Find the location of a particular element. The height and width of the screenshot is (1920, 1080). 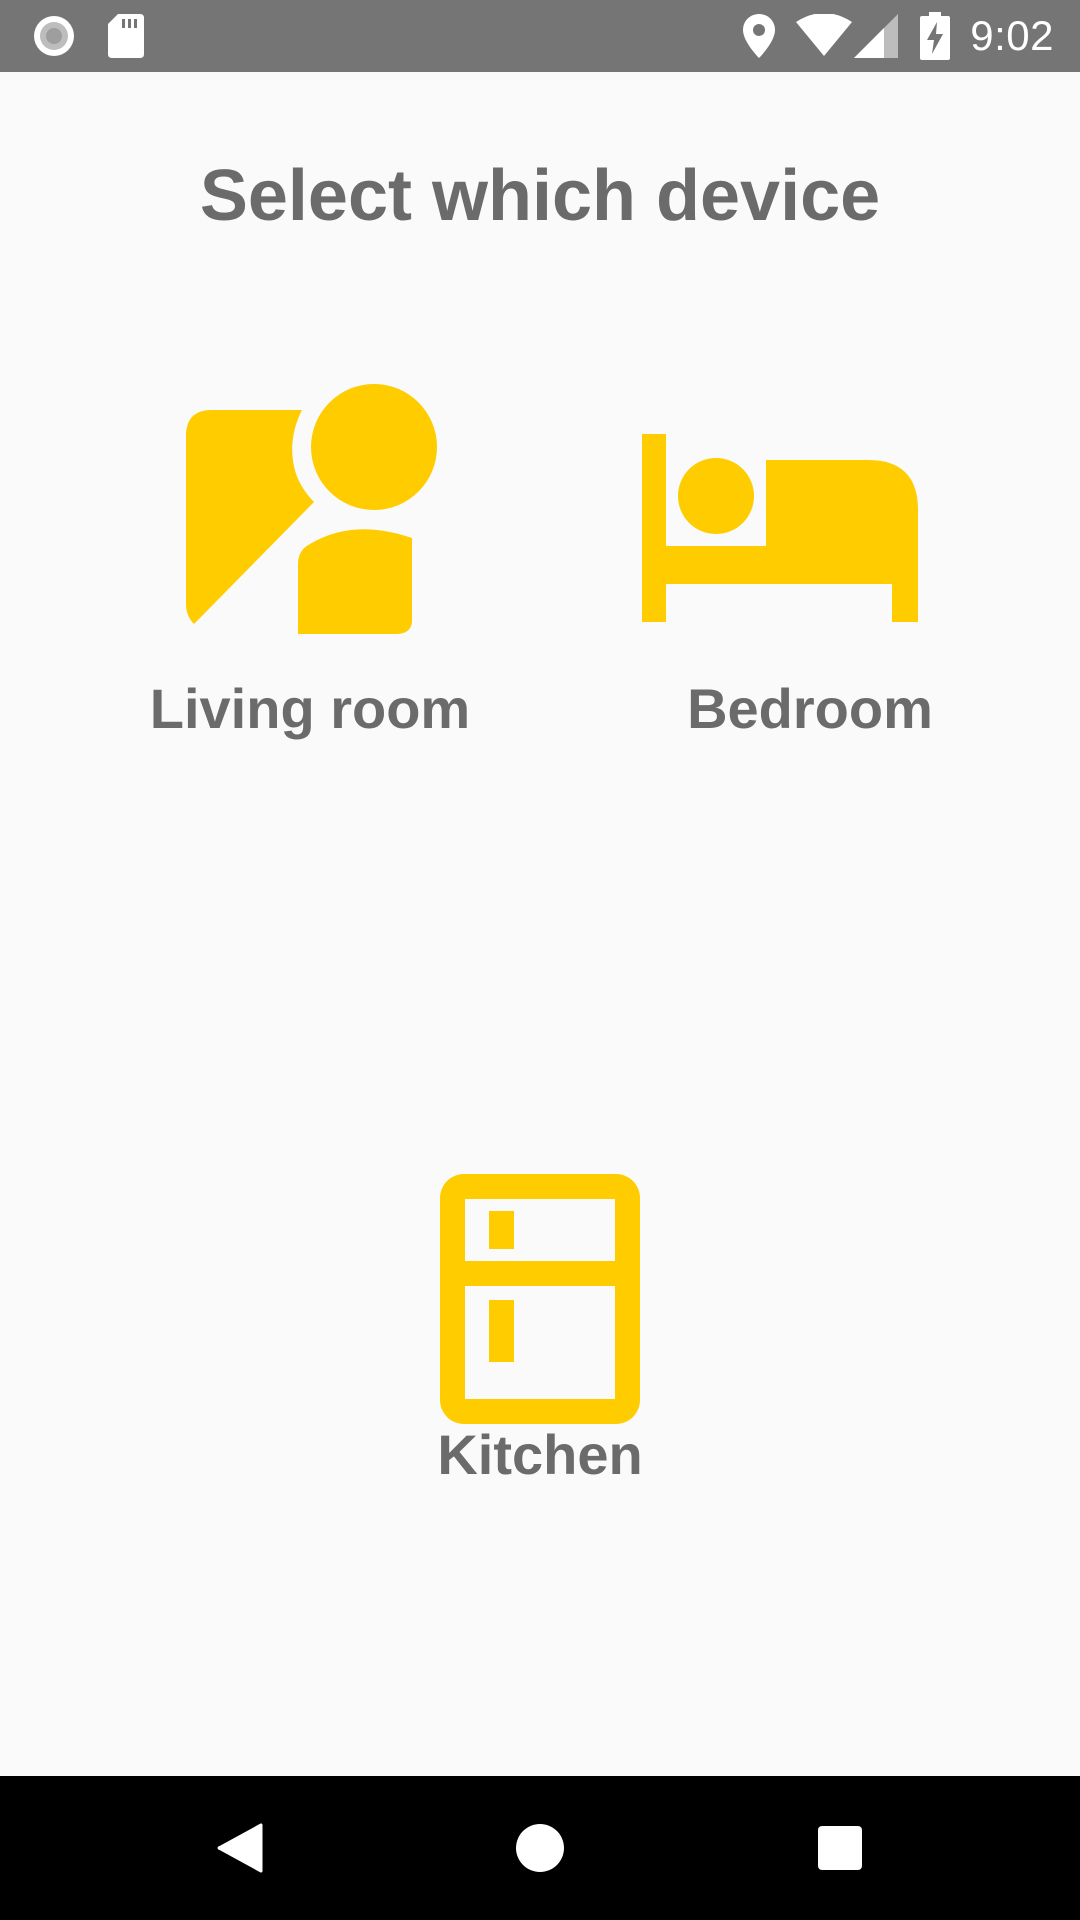

sd-card-icon is located at coordinates (126, 36).